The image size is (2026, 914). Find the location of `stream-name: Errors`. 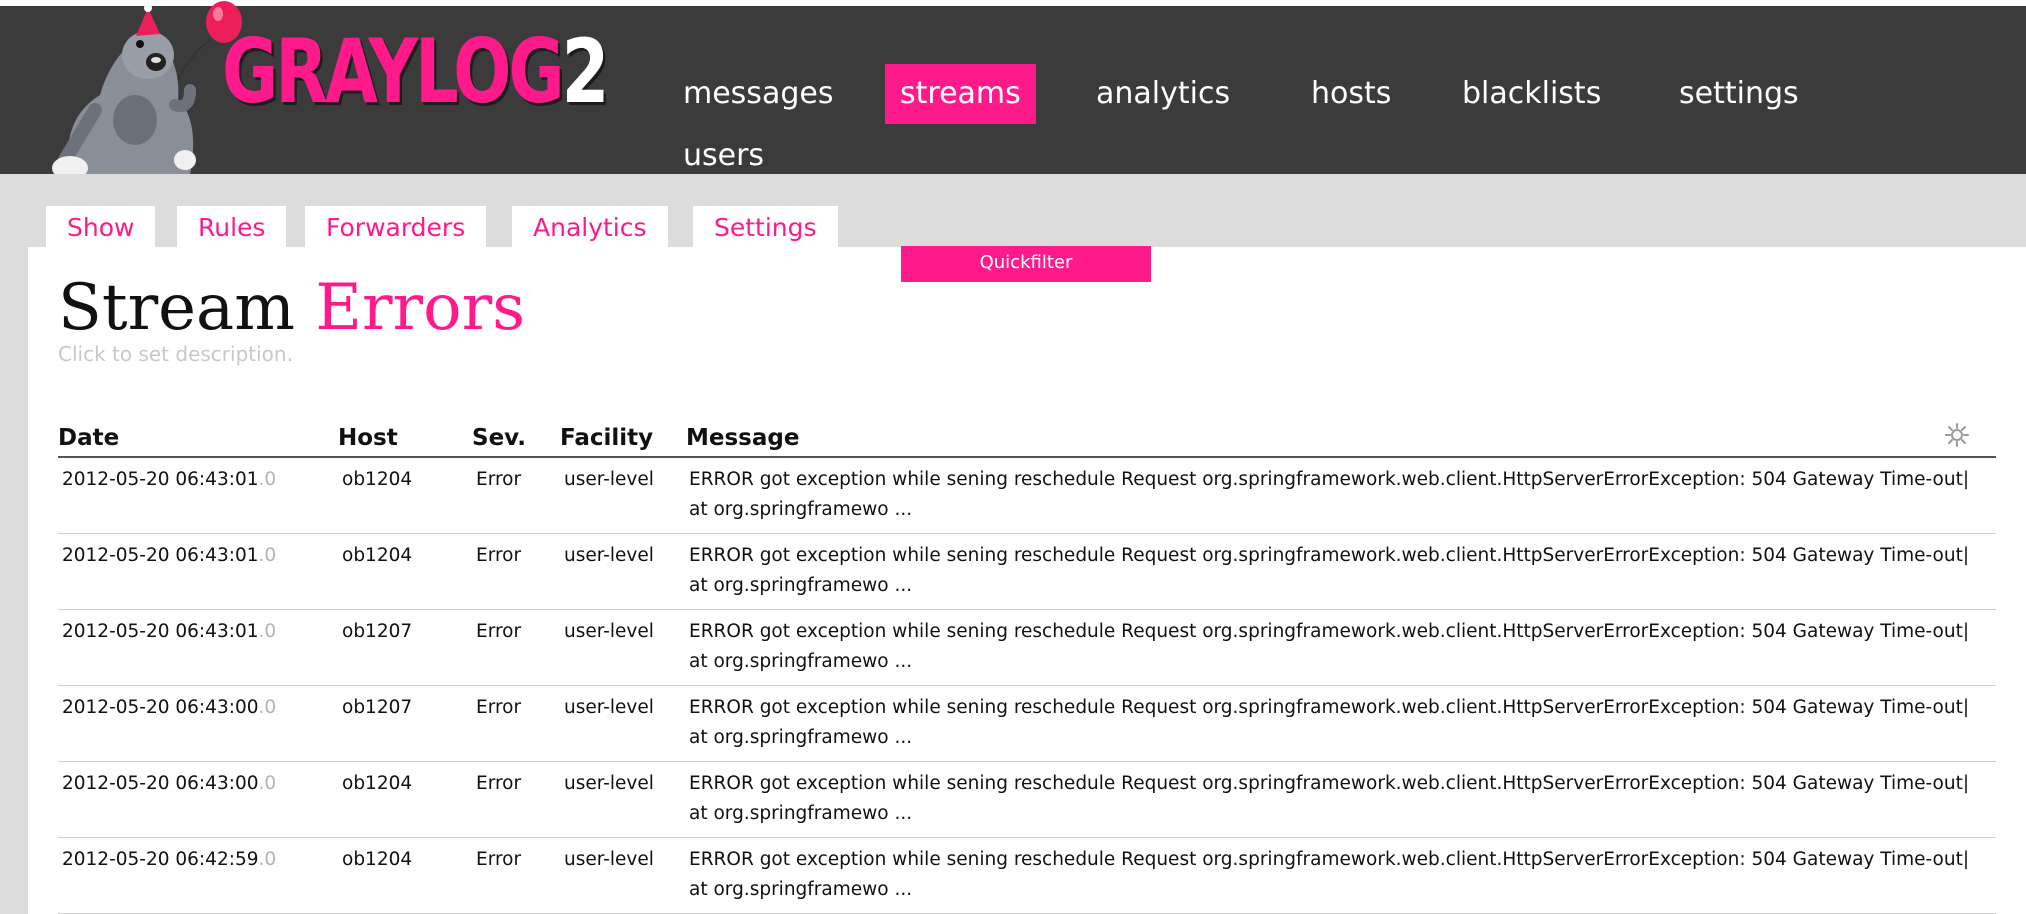

stream-name: Errors is located at coordinates (420, 308).